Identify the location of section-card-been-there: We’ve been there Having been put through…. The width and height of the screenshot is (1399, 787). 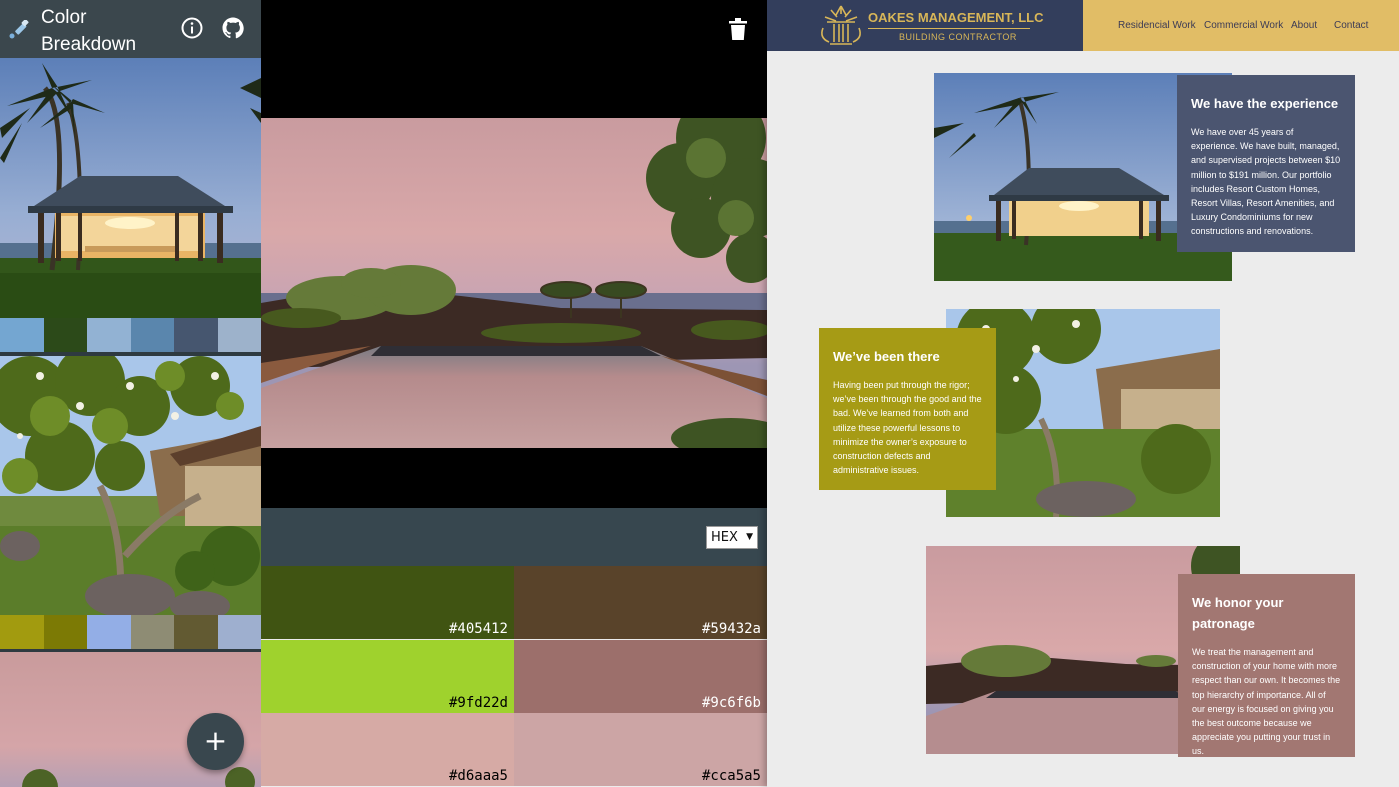
(907, 409).